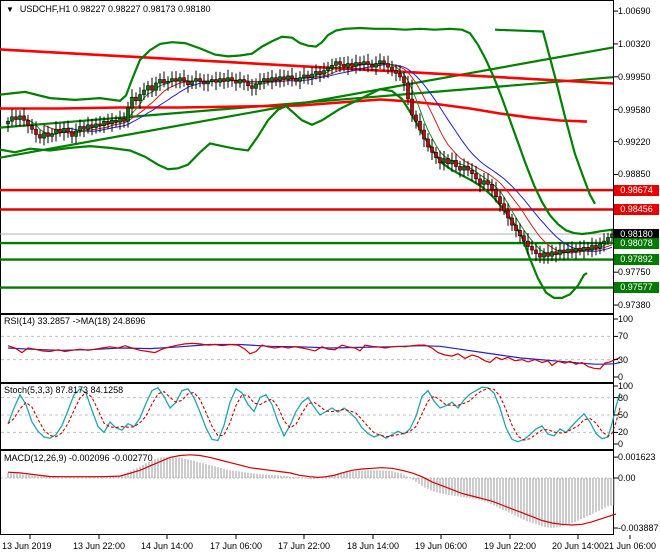 The width and height of the screenshot is (660, 560). What do you see at coordinates (636, 260) in the screenshot?
I see `support-badge: 0.97892` at bounding box center [636, 260].